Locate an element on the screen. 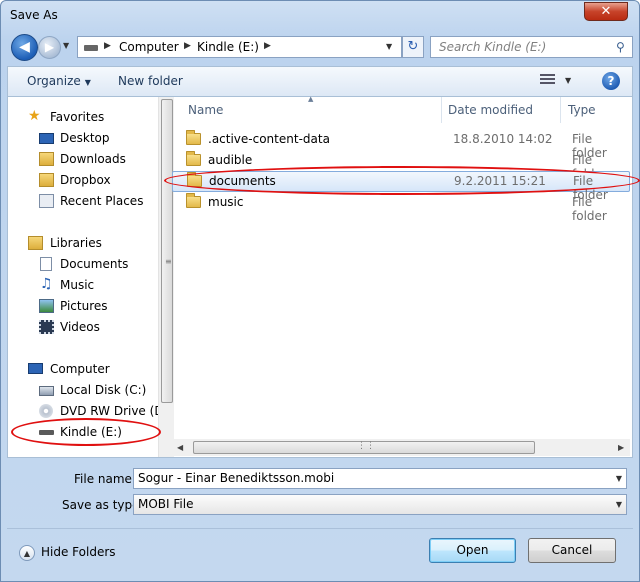  sidebar-libraries-header: Libraries is located at coordinates (83, 243).